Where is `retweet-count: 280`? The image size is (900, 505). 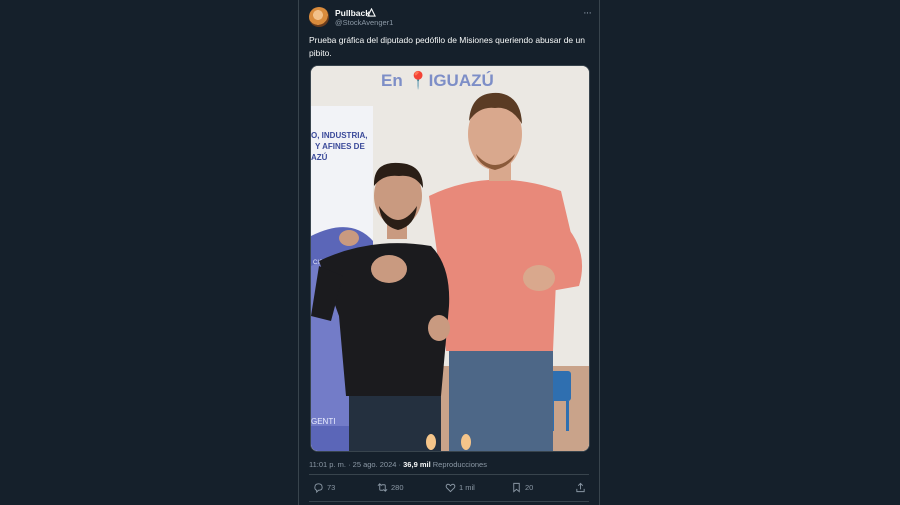
retweet-count: 280 is located at coordinates (397, 487).